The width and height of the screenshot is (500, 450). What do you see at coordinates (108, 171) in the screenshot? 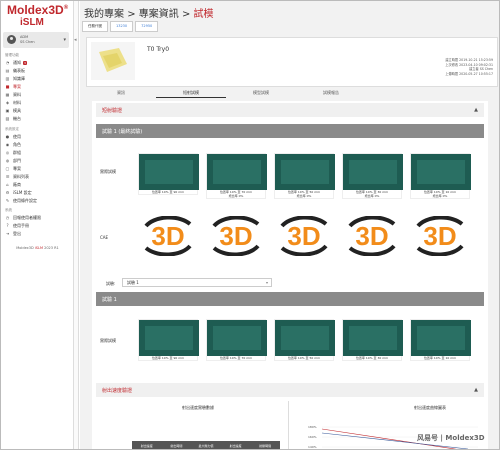
I see `row-label-actual: 實際試模` at bounding box center [108, 171].